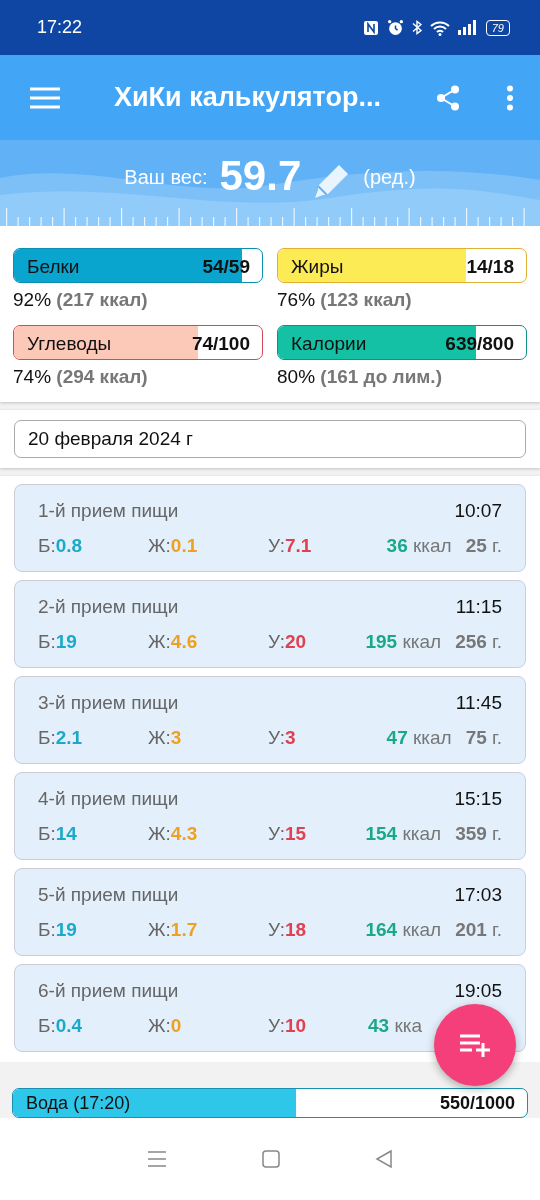 Image resolution: width=540 pixels, height=1200 pixels. Describe the element at coordinates (477, 1103) in the screenshot. I see `water-amount: 550/1000` at that location.